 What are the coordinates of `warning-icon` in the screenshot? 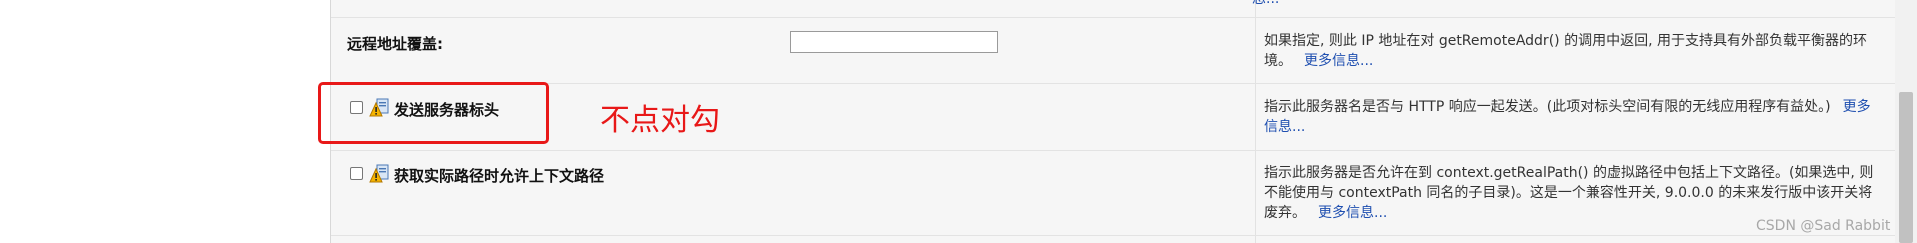 It's located at (379, 173).